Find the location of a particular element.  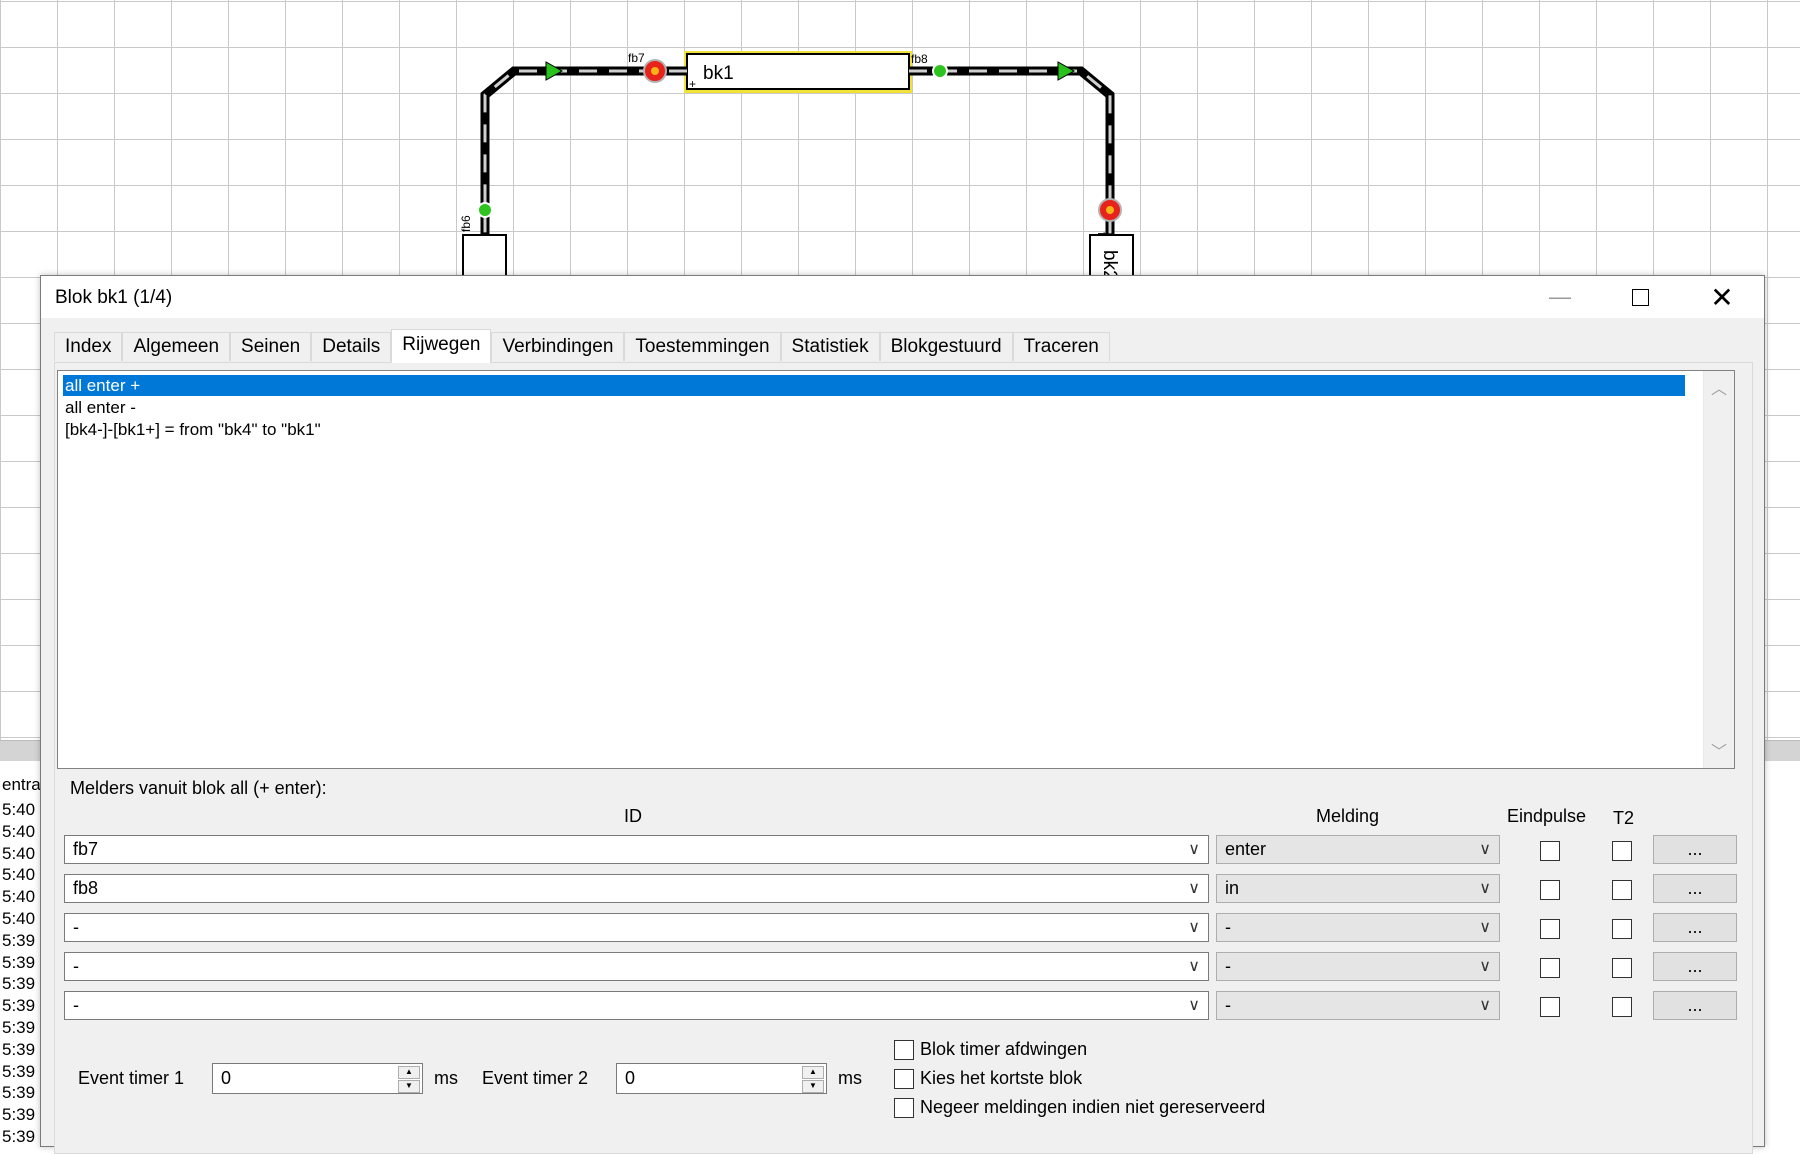

route-item: [bk4-]-[bk1+] = from "bk4" to "bk1" is located at coordinates (874, 429).